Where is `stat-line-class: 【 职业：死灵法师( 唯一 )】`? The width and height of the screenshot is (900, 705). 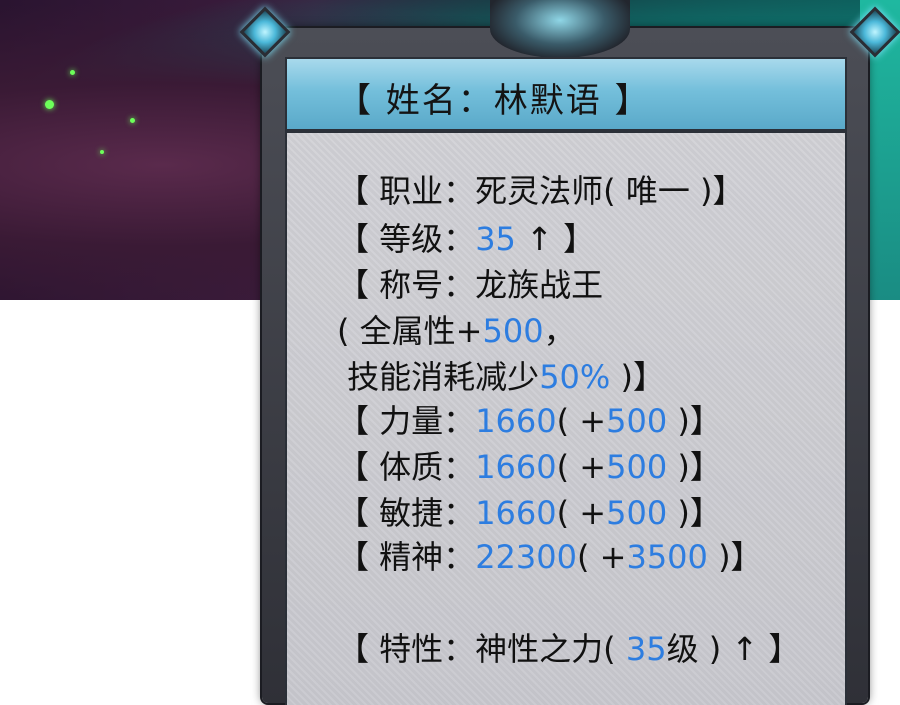
stat-line-class: 【 职业：死灵法师( 唯一 )】 is located at coordinates (541, 191).